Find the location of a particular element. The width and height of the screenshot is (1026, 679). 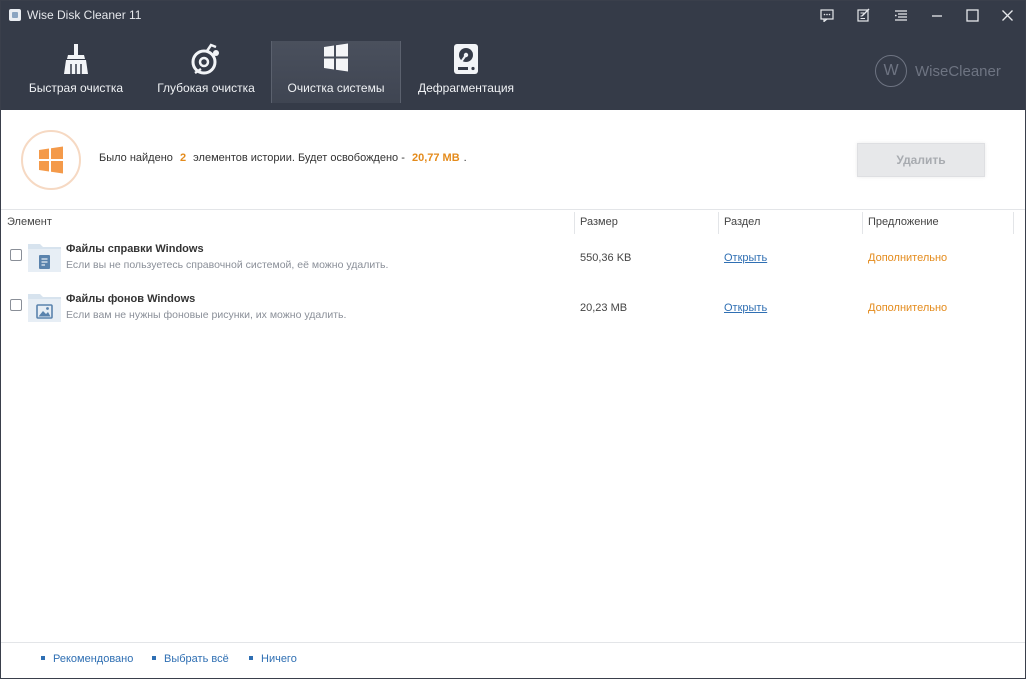

found-count: 2 is located at coordinates (183, 158).